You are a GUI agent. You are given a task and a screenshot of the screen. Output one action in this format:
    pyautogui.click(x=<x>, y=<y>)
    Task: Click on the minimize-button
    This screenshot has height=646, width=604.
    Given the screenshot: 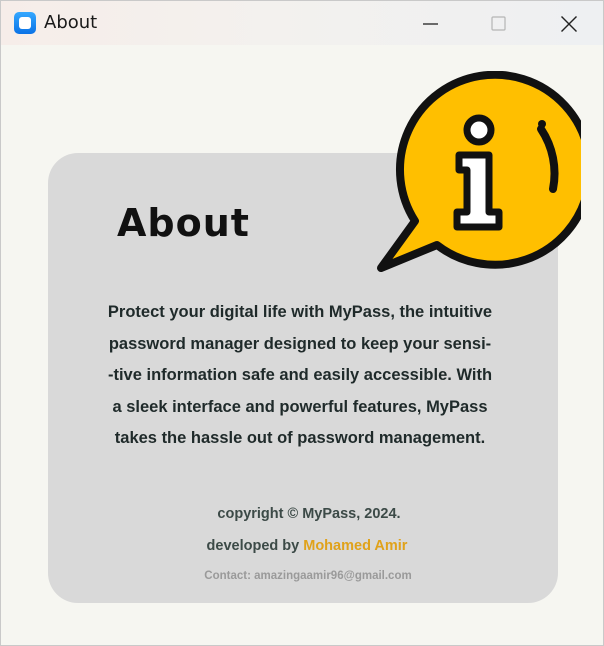 What is the action you would take?
    pyautogui.click(x=430, y=23)
    